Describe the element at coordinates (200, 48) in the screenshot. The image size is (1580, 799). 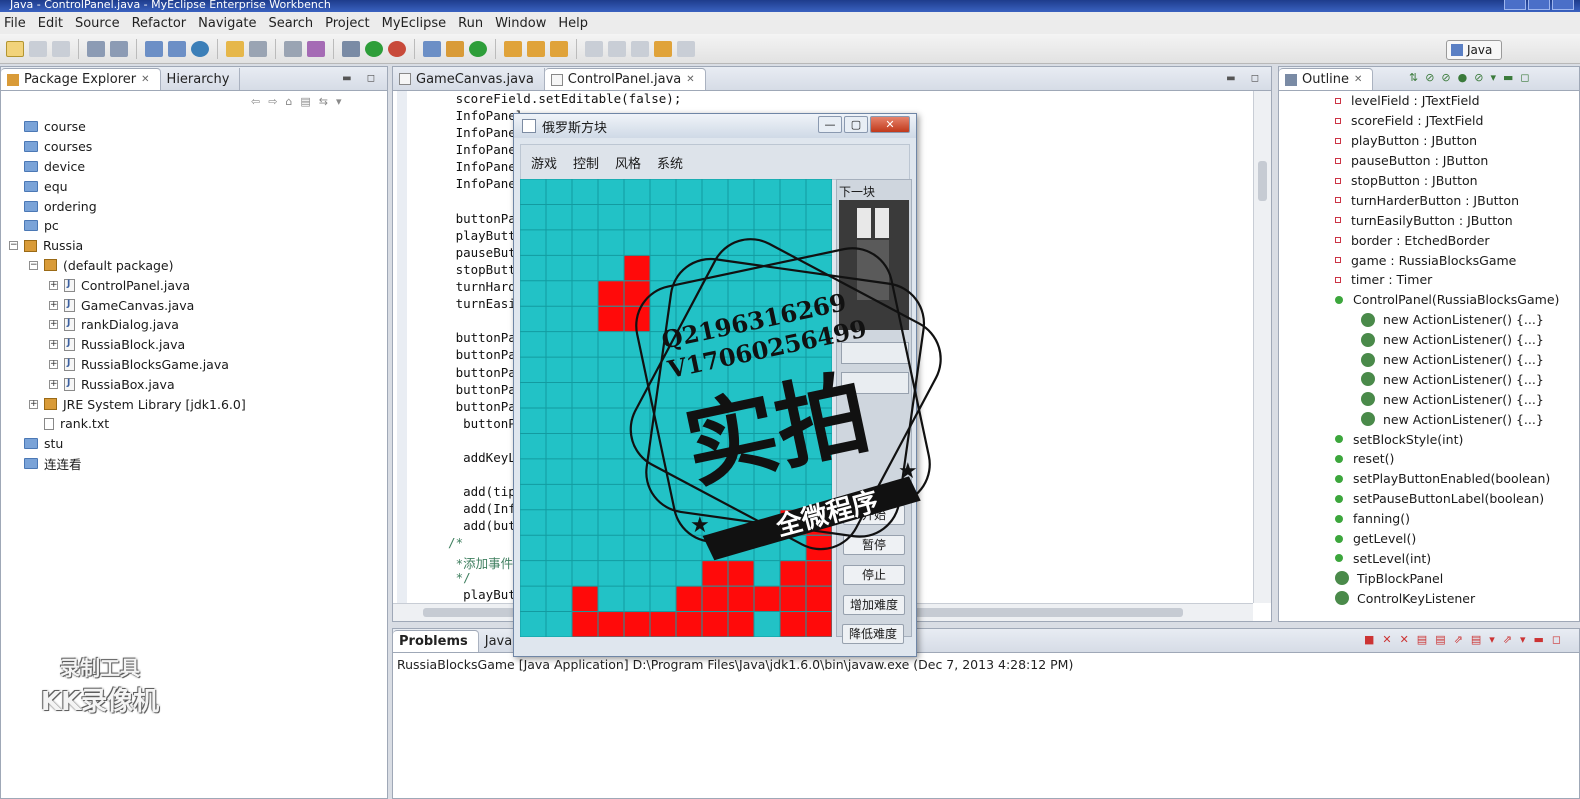
I see `globe-icon` at that location.